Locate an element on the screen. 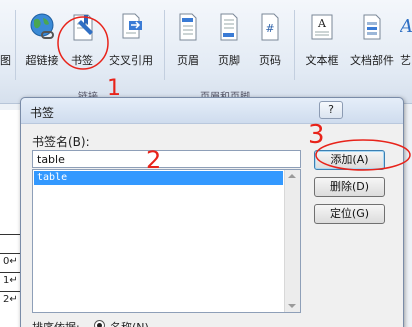 This screenshot has height=327, width=412. annotation-step-2: 2 is located at coordinates (154, 160).